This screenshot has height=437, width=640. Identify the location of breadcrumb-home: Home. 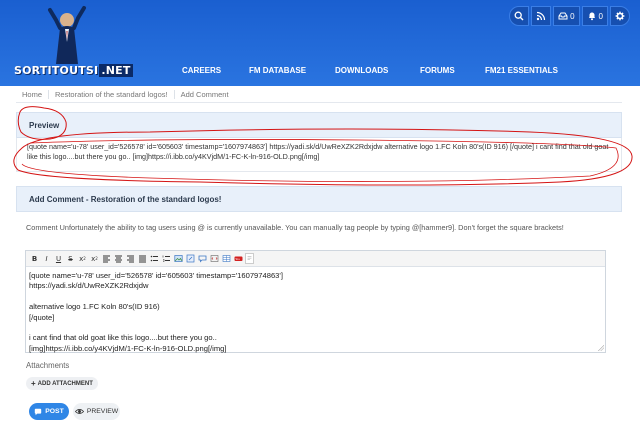
(32, 94).